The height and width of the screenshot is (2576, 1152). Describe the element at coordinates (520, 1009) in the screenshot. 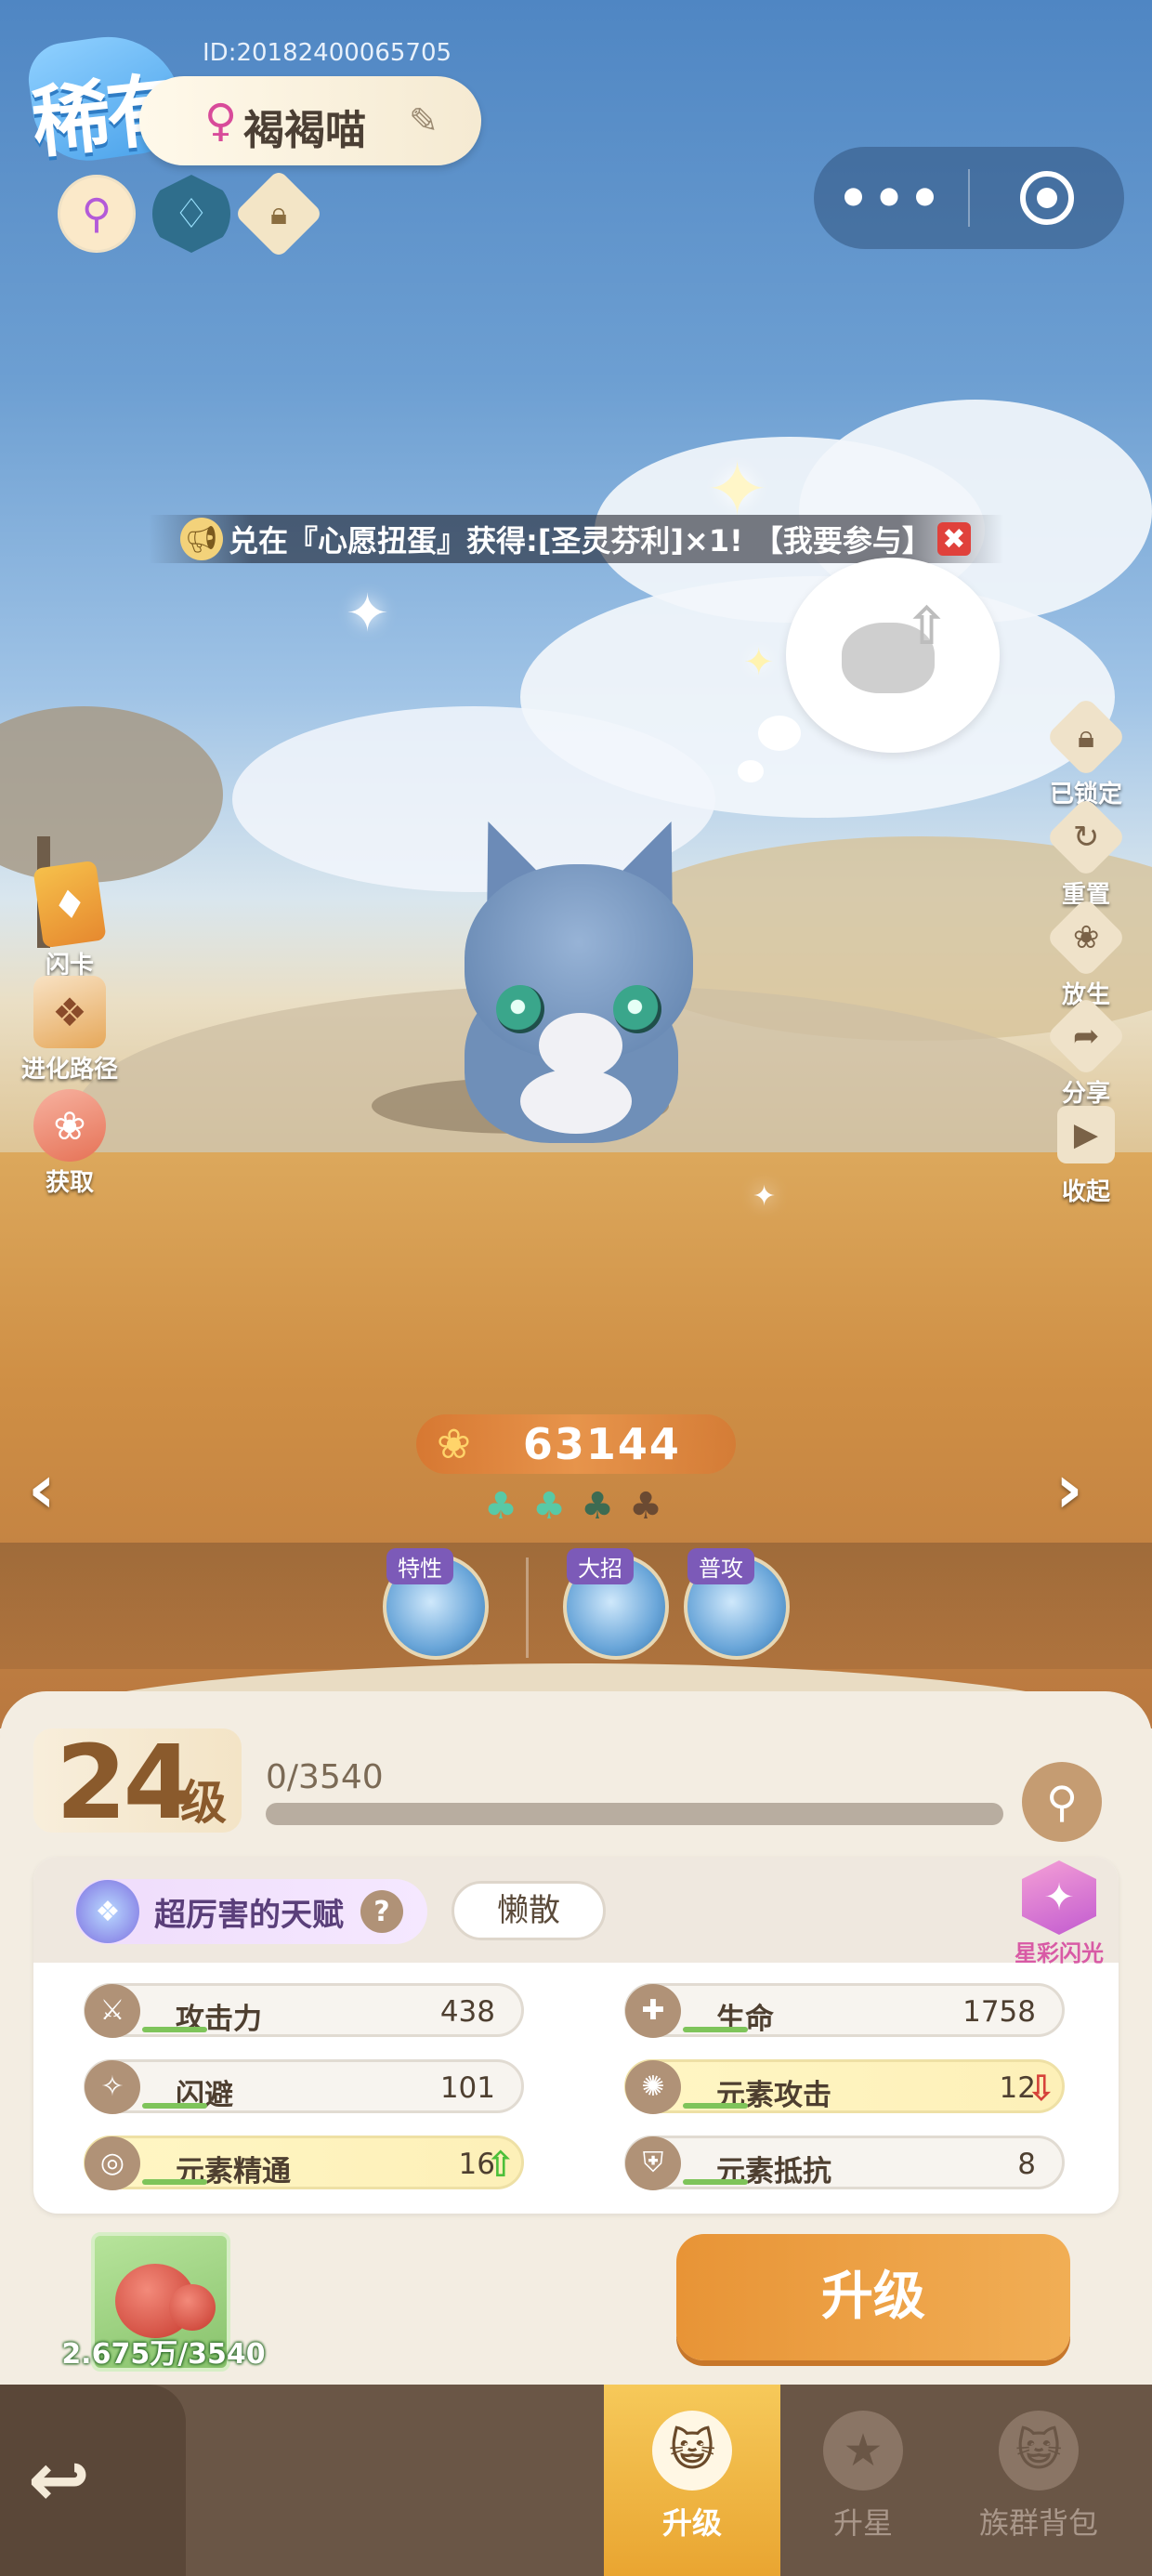

I see `pet-eye` at that location.